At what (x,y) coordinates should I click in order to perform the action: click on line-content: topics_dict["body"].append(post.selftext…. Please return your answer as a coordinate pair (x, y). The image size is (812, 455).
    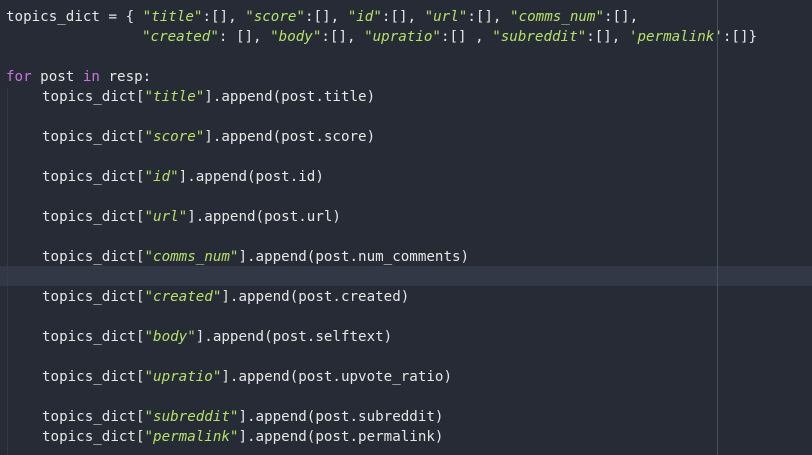
    Looking at the image, I should click on (217, 337).